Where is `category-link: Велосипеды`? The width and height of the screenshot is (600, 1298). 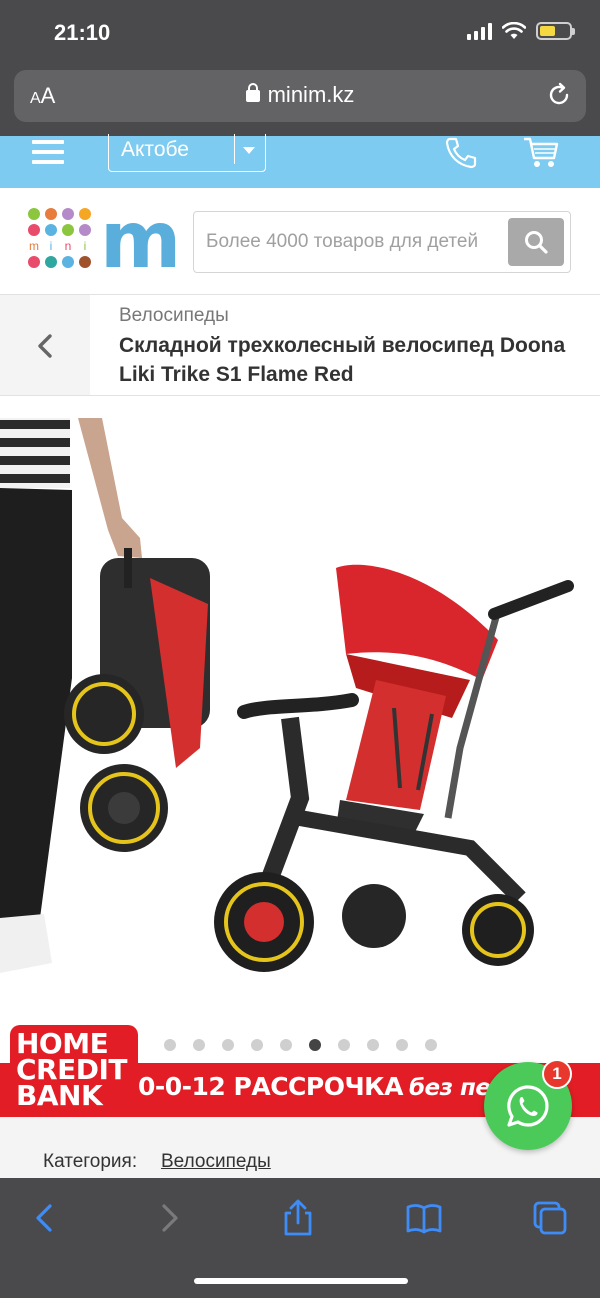 category-link: Велосипеды is located at coordinates (216, 1162).